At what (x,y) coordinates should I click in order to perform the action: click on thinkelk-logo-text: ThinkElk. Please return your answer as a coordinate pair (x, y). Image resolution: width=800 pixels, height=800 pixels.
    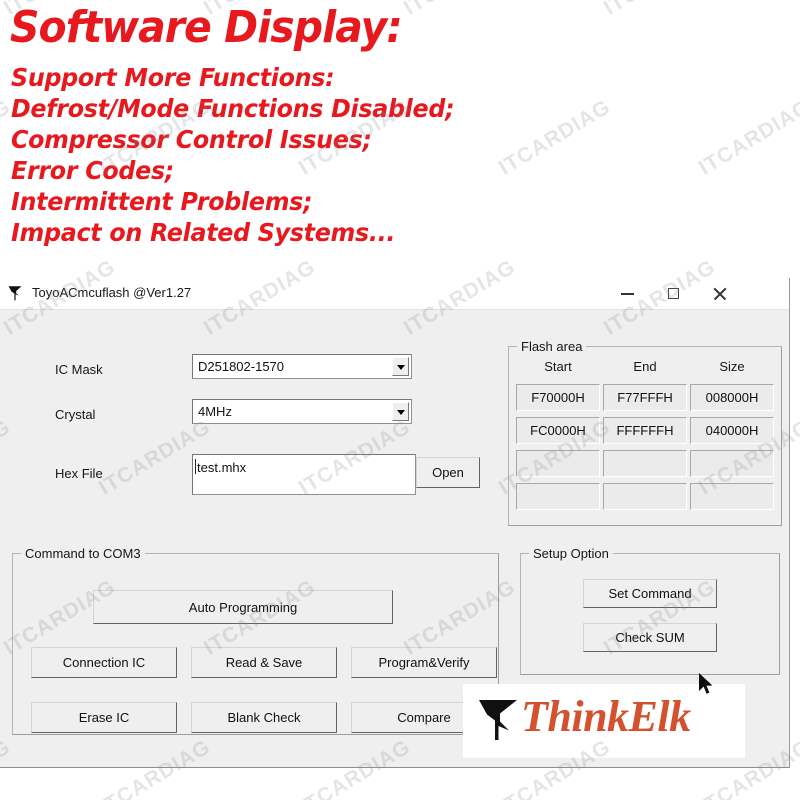
    Looking at the image, I should click on (606, 716).